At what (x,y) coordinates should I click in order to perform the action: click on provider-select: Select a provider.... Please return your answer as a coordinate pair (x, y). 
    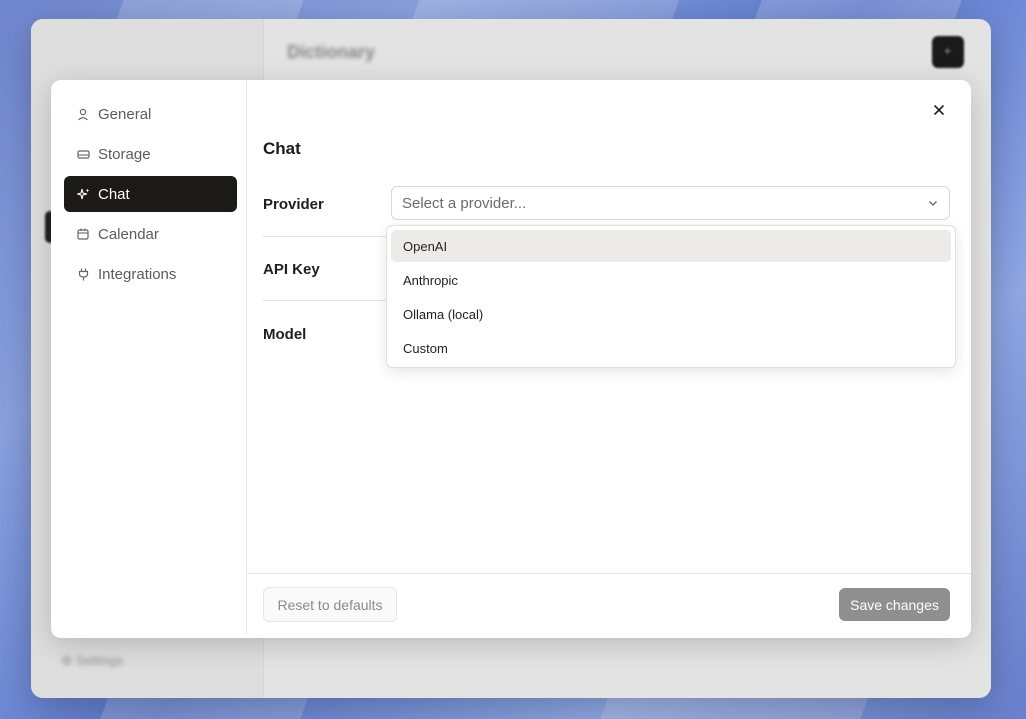
    Looking at the image, I should click on (670, 203).